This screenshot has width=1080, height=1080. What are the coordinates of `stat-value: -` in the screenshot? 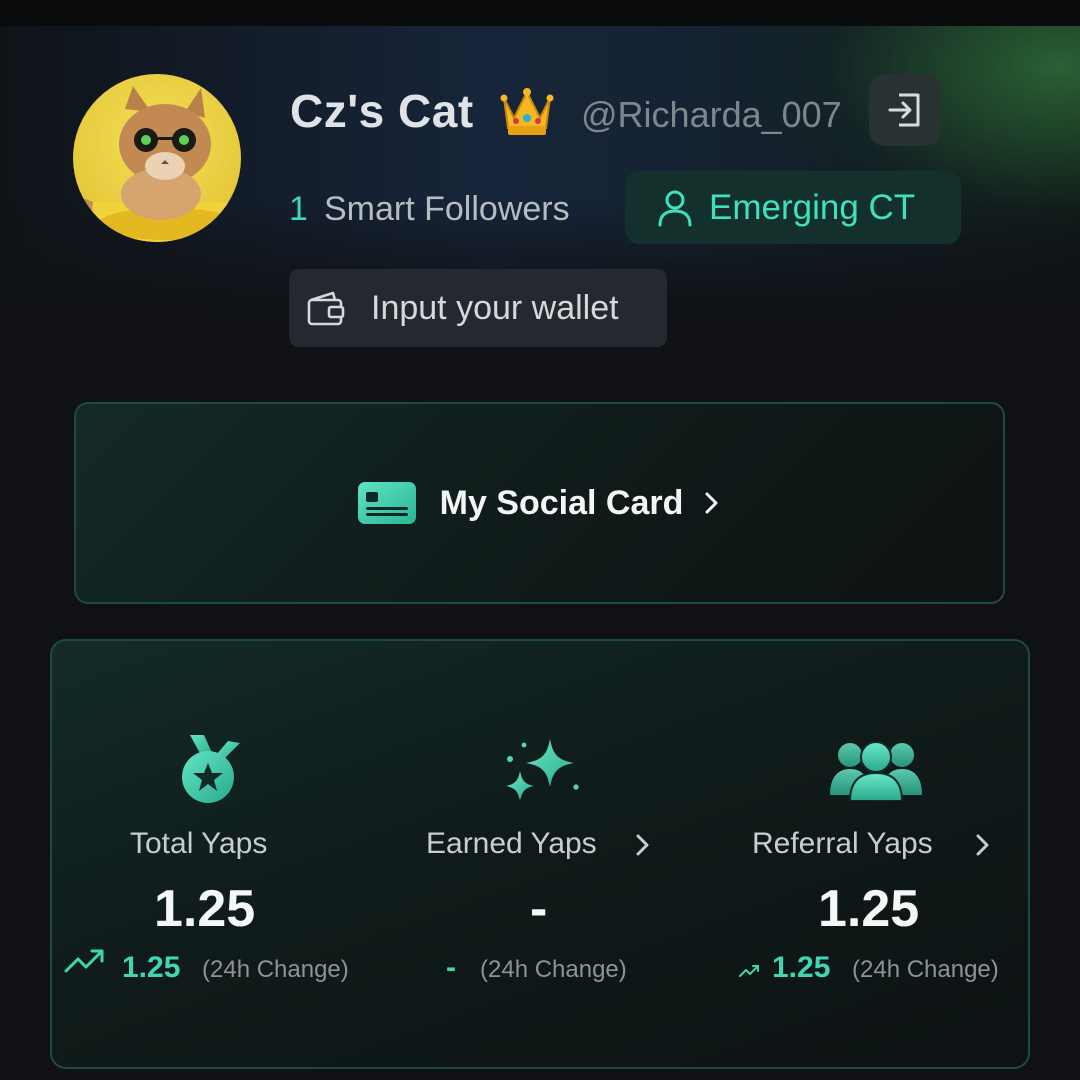 It's located at (539, 909).